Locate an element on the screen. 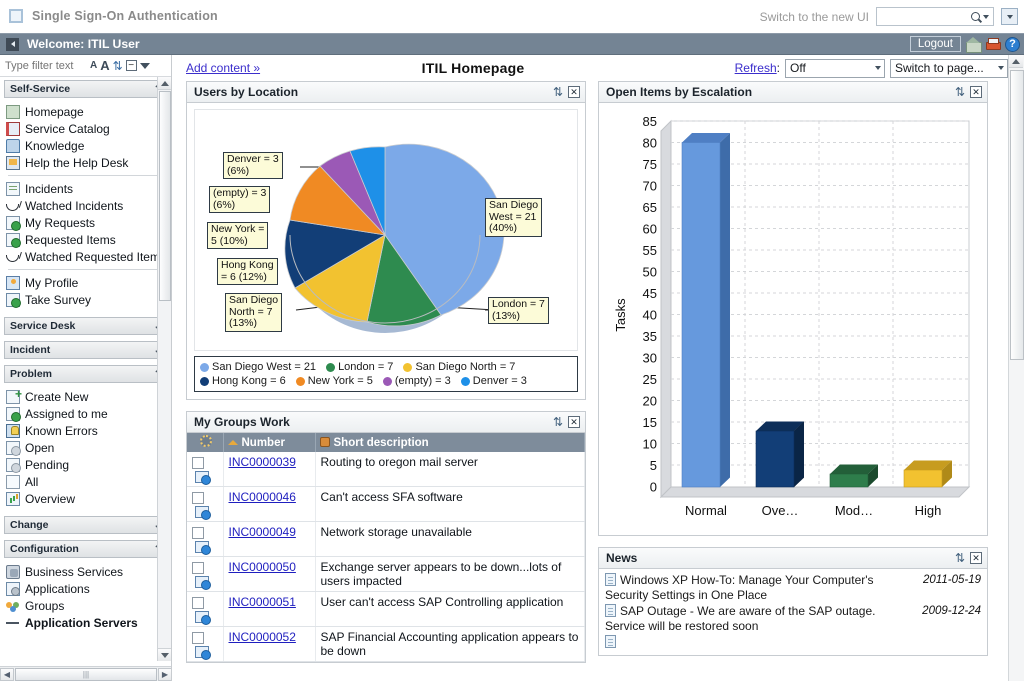 This screenshot has height=681, width=1024. scroll-left-button: ◀ is located at coordinates (7, 674).